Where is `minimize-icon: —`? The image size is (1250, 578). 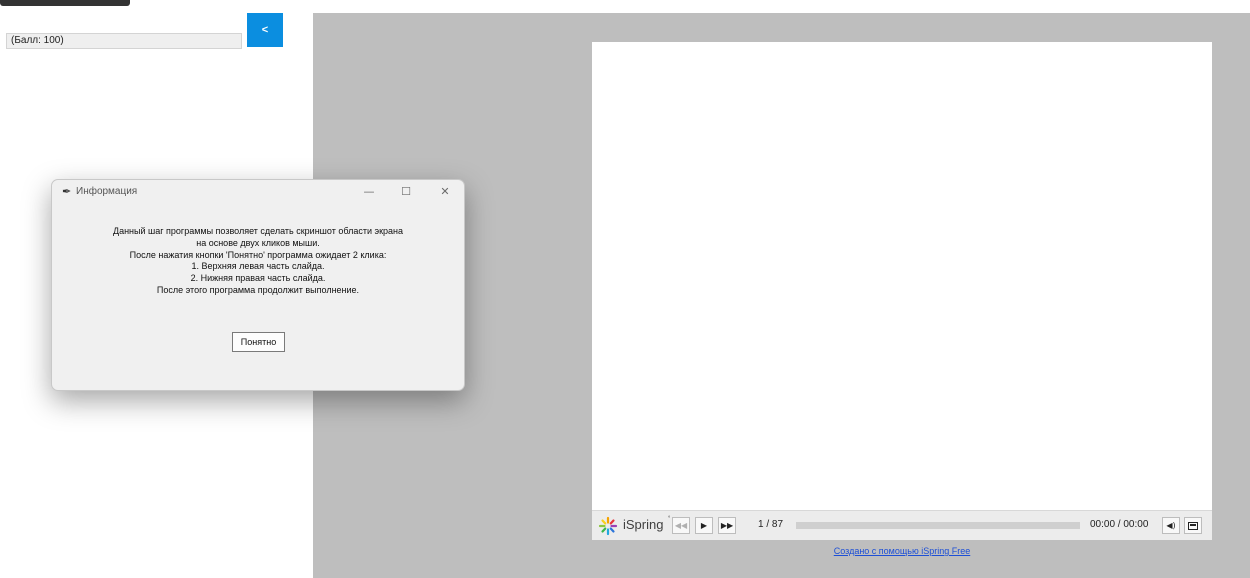 minimize-icon: — is located at coordinates (369, 191).